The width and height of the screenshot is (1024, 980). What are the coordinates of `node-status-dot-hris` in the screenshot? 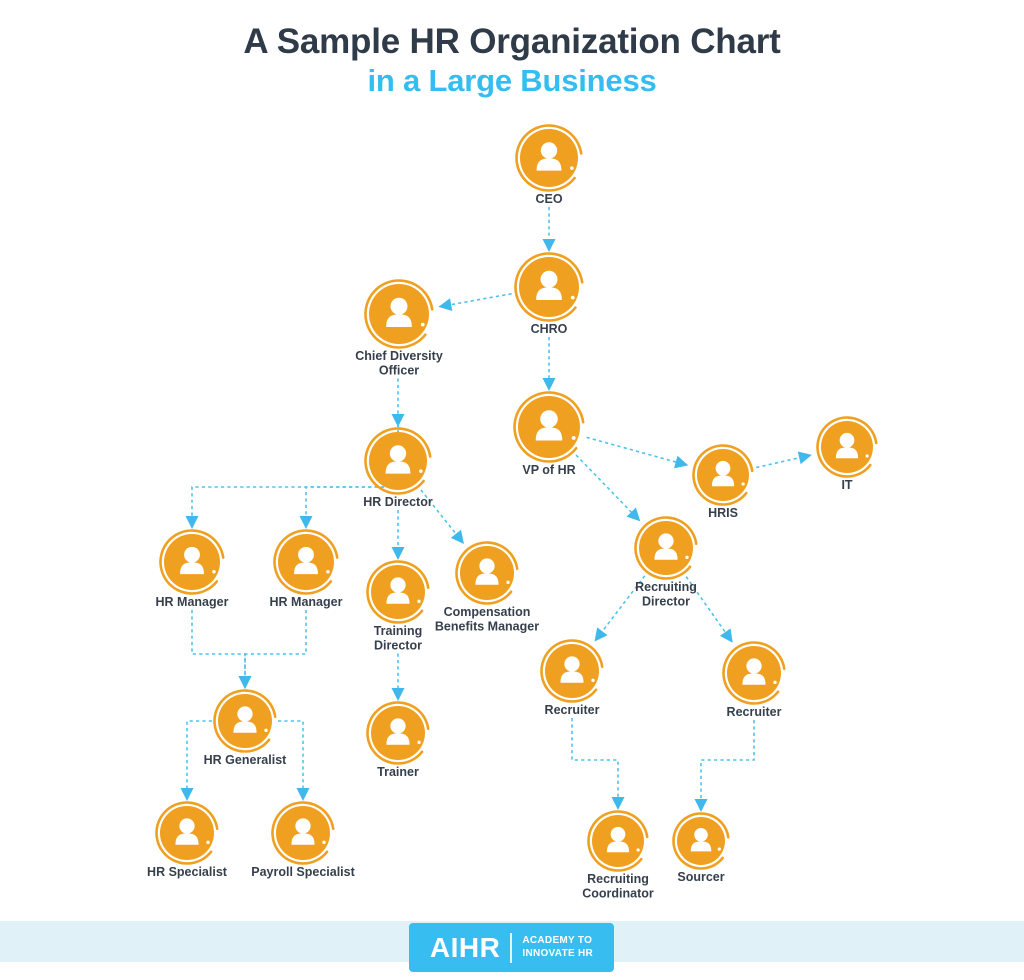 It's located at (743, 484).